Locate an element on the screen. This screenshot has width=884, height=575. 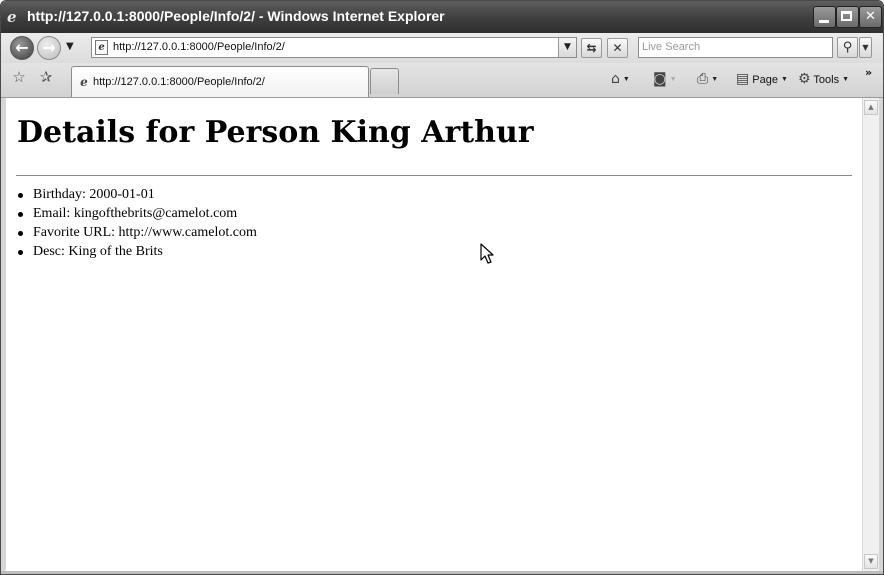
ie-logo-icon: e is located at coordinates (12, 17).